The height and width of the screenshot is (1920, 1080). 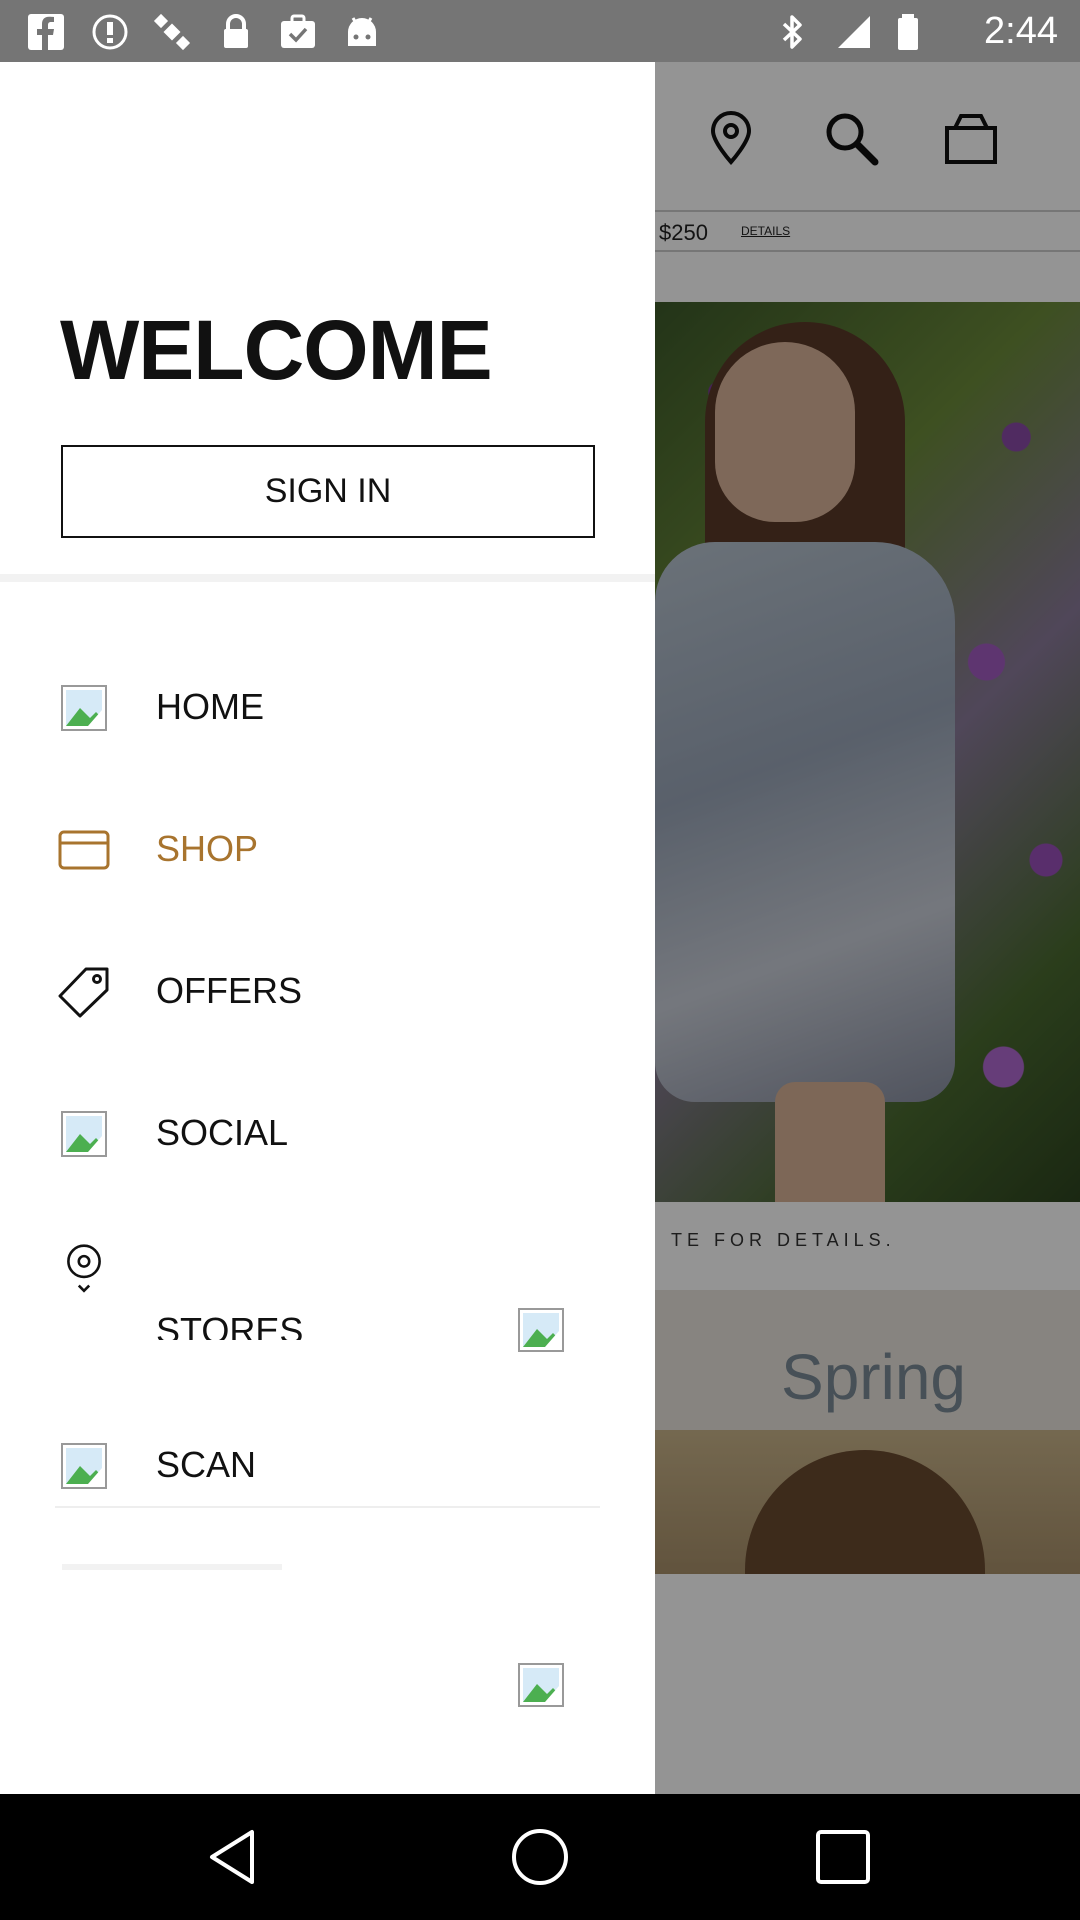 What do you see at coordinates (236, 31) in the screenshot?
I see `lock-icon` at bounding box center [236, 31].